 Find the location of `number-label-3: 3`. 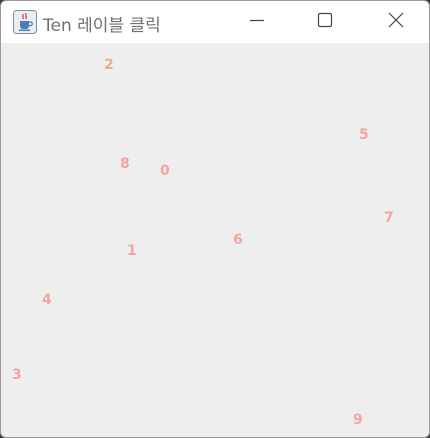

number-label-3: 3 is located at coordinates (17, 375).